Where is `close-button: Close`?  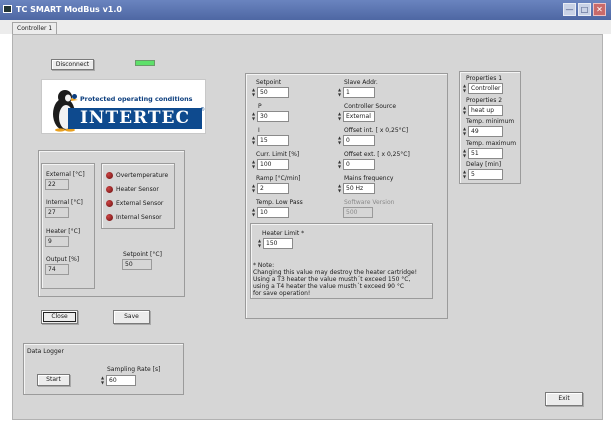
close-button: Close is located at coordinates (59, 317).